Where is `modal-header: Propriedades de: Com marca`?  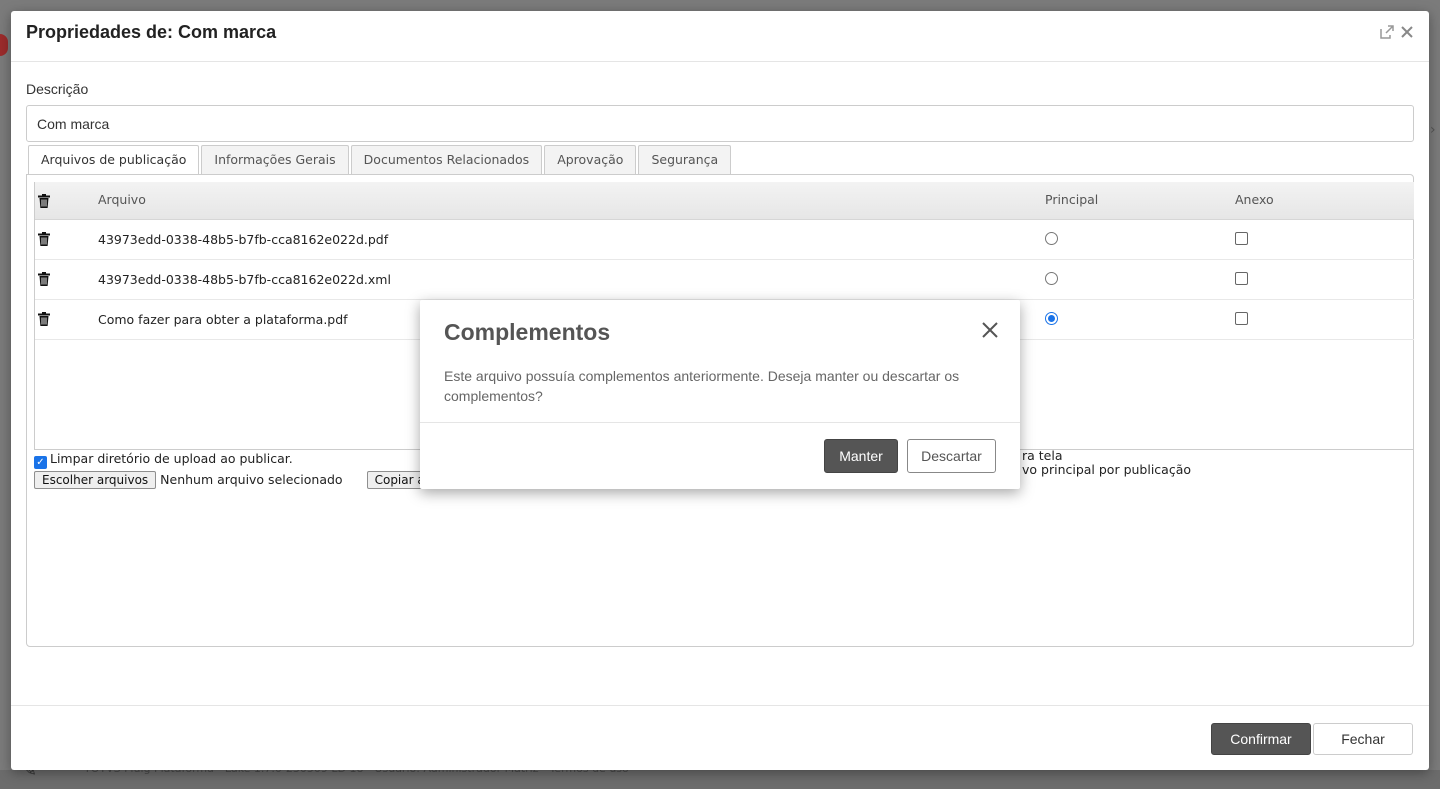
modal-header: Propriedades de: Com marca is located at coordinates (720, 36).